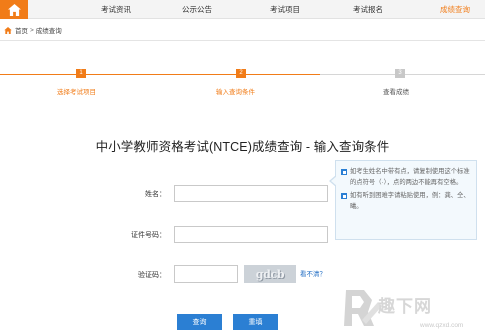 This screenshot has width=485, height=336. Describe the element at coordinates (285, 9) in the screenshot. I see `nav-item-exam-projects: 考试项目` at that location.